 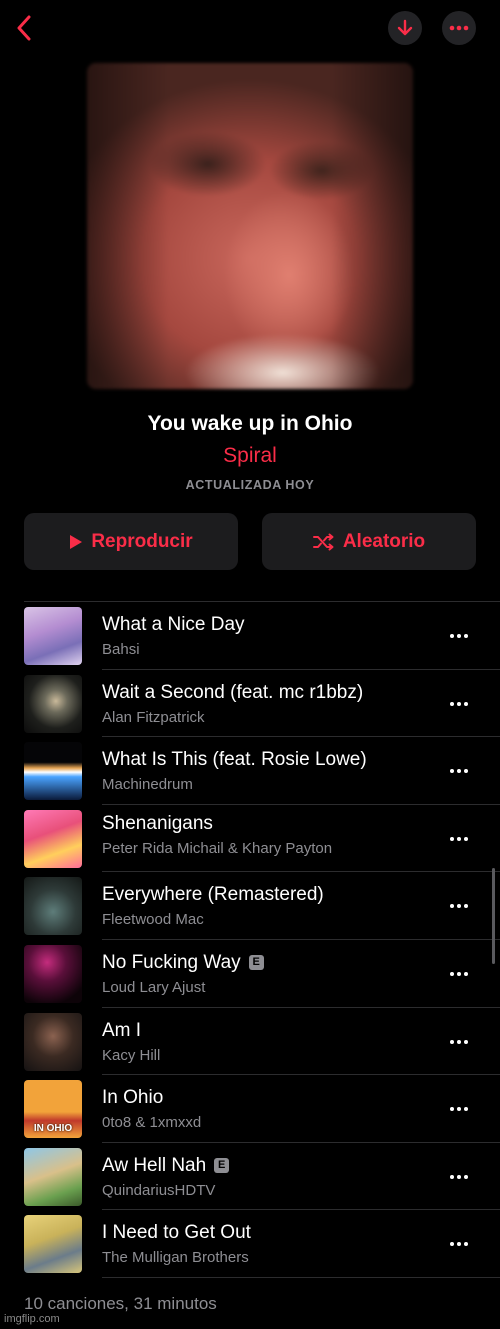 I want to click on track-title: Everywhere (Remastered), so click(x=213, y=895).